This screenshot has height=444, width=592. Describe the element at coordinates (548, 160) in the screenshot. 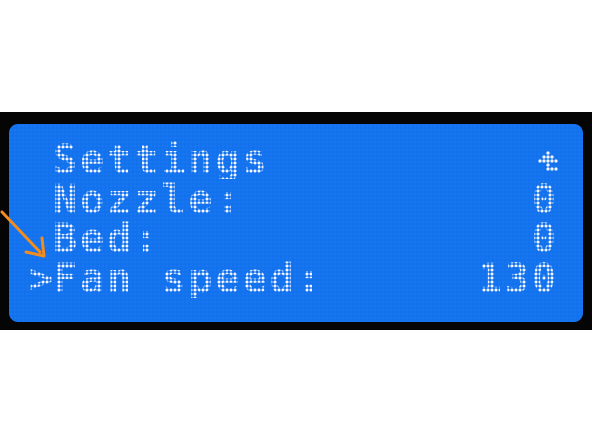

I see `up-arrow-icon` at that location.